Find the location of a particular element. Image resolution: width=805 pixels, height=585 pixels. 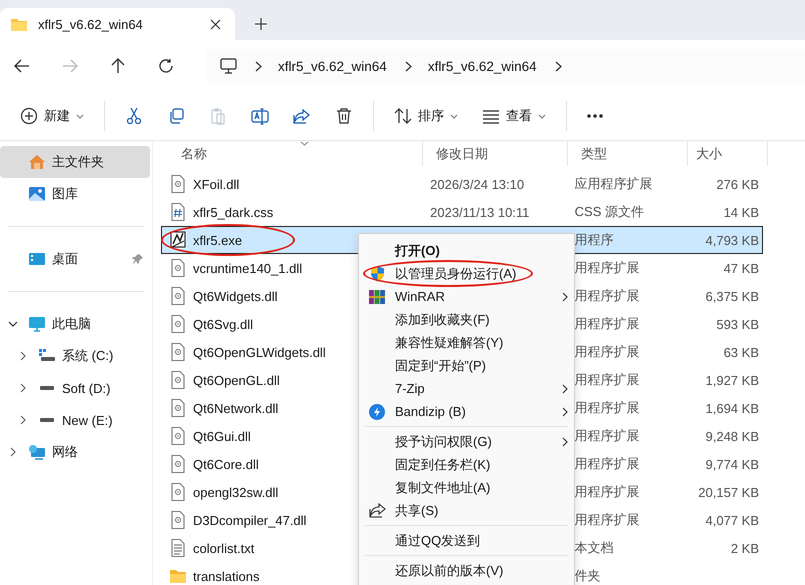

share-icon is located at coordinates (377, 510).